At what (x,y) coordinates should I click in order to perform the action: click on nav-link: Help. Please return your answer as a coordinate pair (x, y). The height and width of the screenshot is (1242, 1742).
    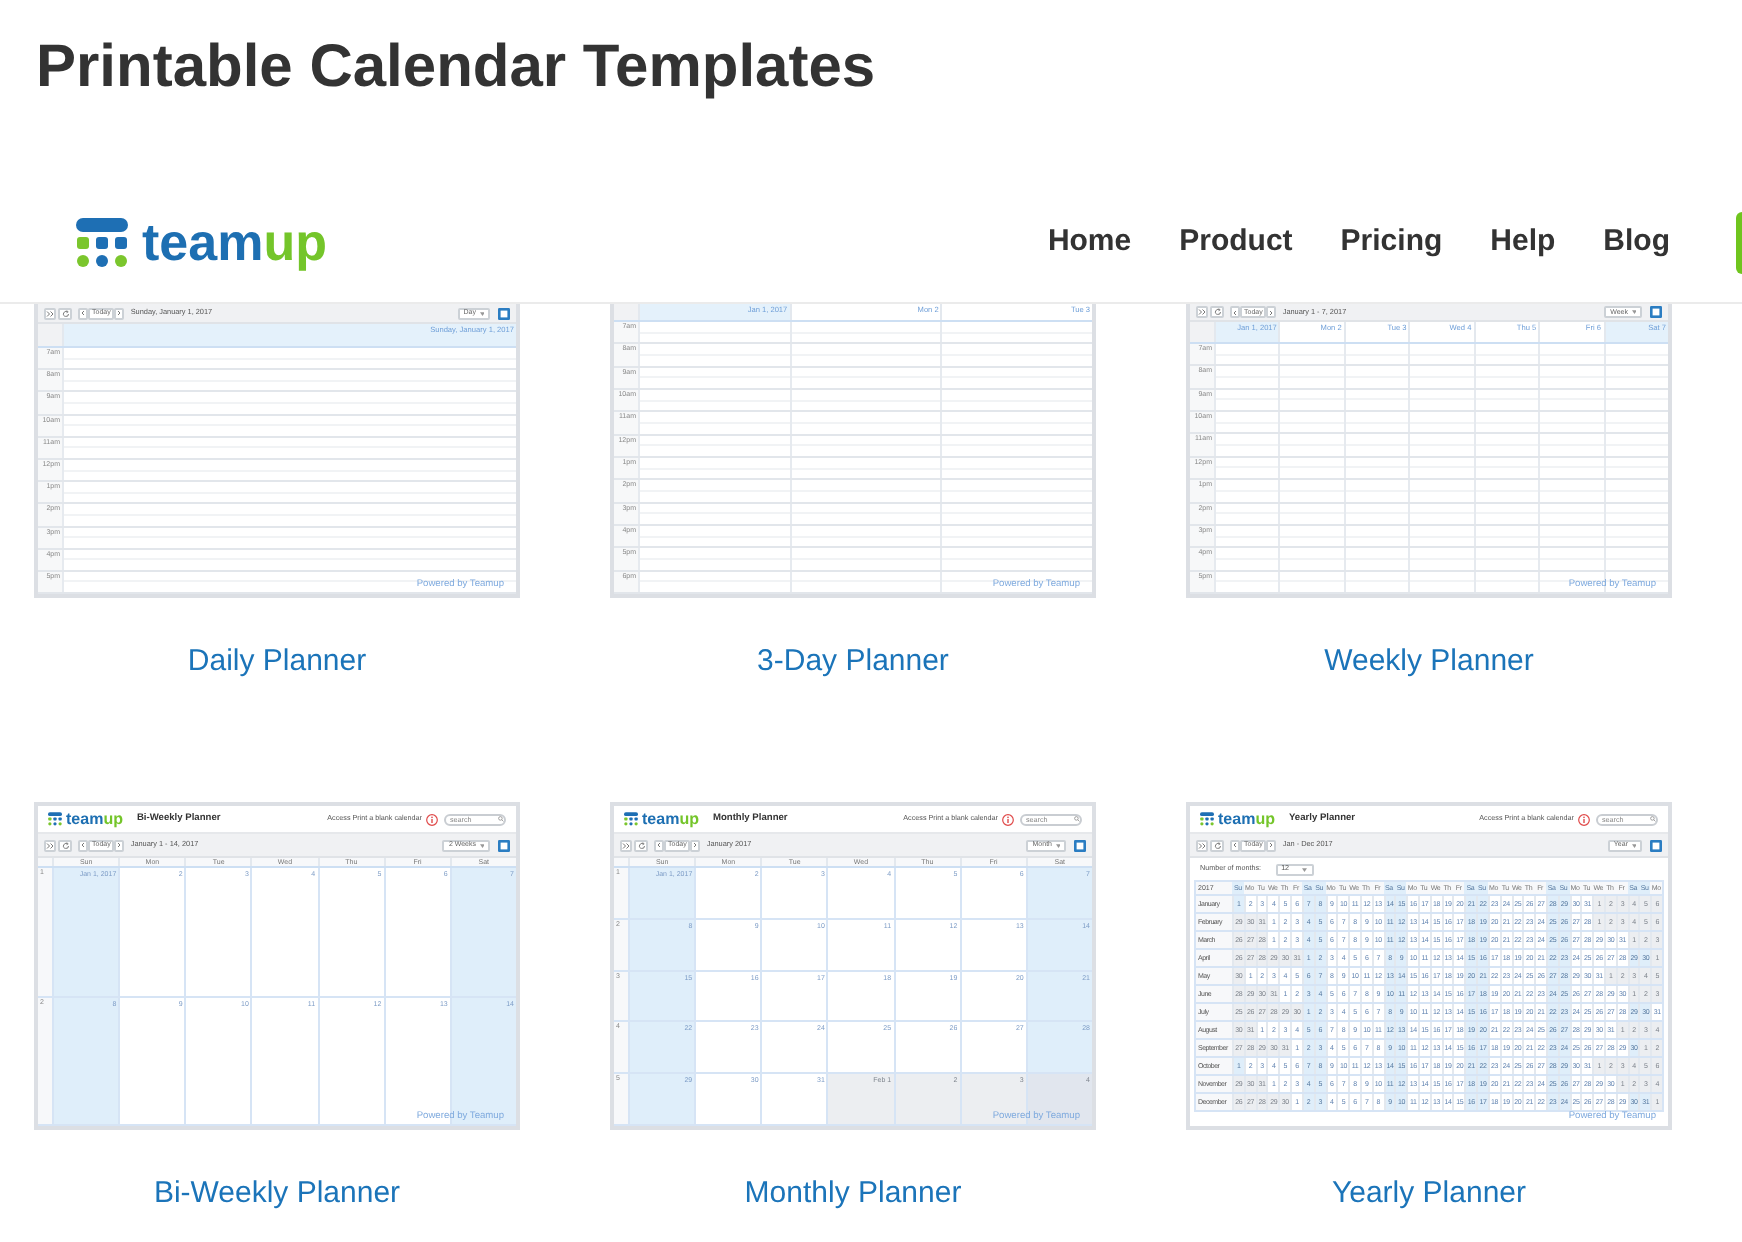
    Looking at the image, I should click on (1523, 242).